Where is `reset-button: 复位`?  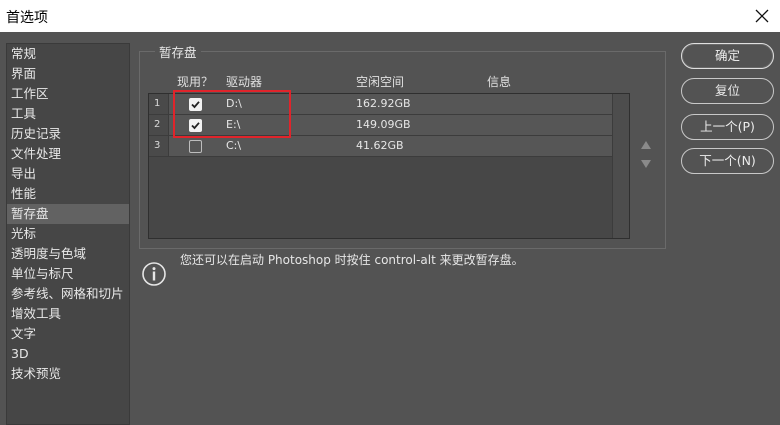 reset-button: 复位 is located at coordinates (727, 91).